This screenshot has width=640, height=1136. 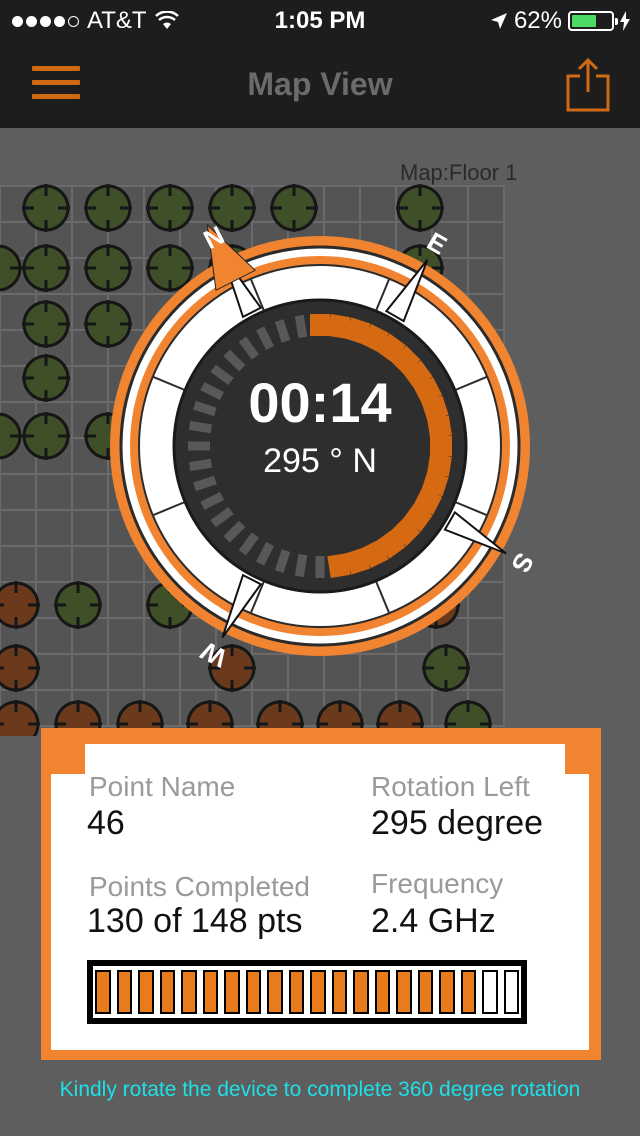 What do you see at coordinates (320, 461) in the screenshot?
I see `compass-heading: 295 ° N` at bounding box center [320, 461].